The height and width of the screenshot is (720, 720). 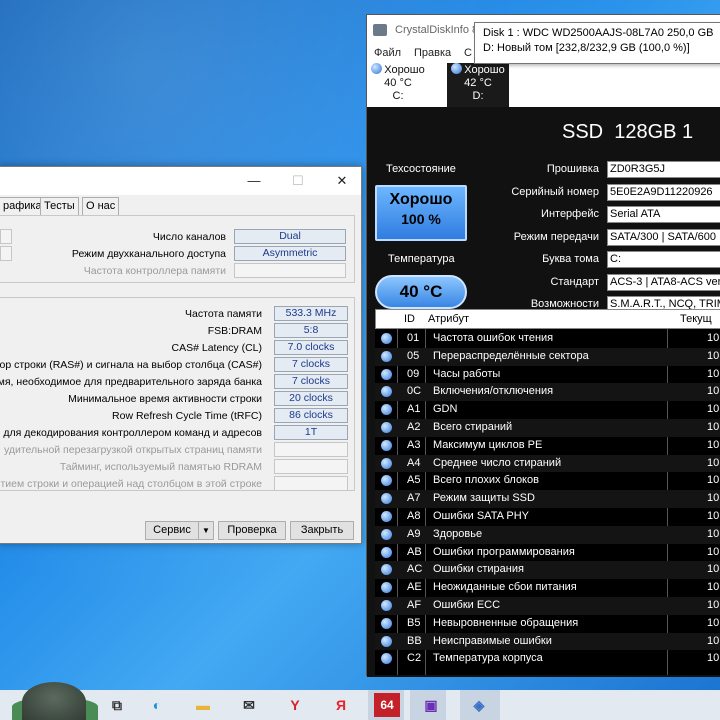 I want to click on tab-about: О нас, so click(x=101, y=206).